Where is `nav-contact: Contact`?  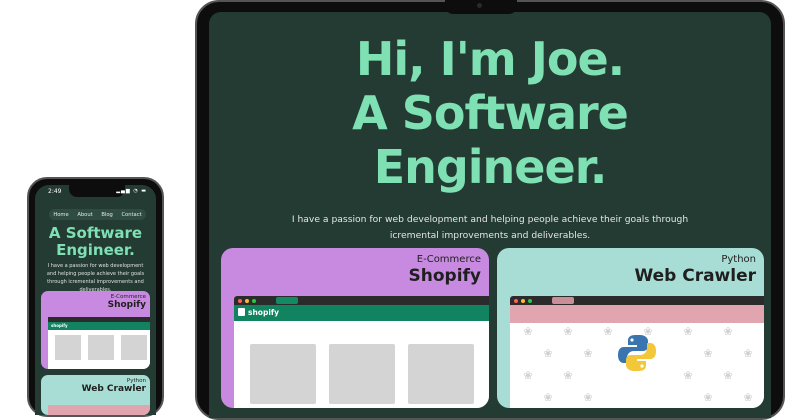 nav-contact: Contact is located at coordinates (131, 215).